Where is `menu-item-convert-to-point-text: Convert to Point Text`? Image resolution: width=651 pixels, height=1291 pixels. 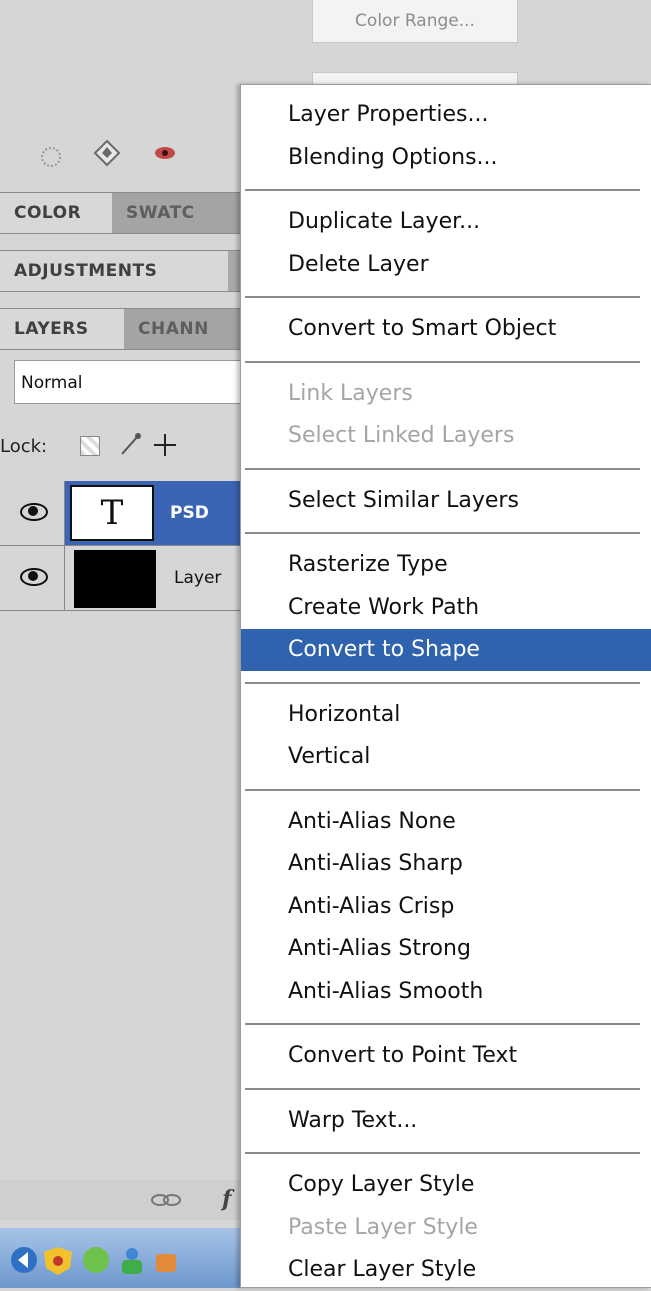 menu-item-convert-to-point-text: Convert to Point Text is located at coordinates (446, 1056).